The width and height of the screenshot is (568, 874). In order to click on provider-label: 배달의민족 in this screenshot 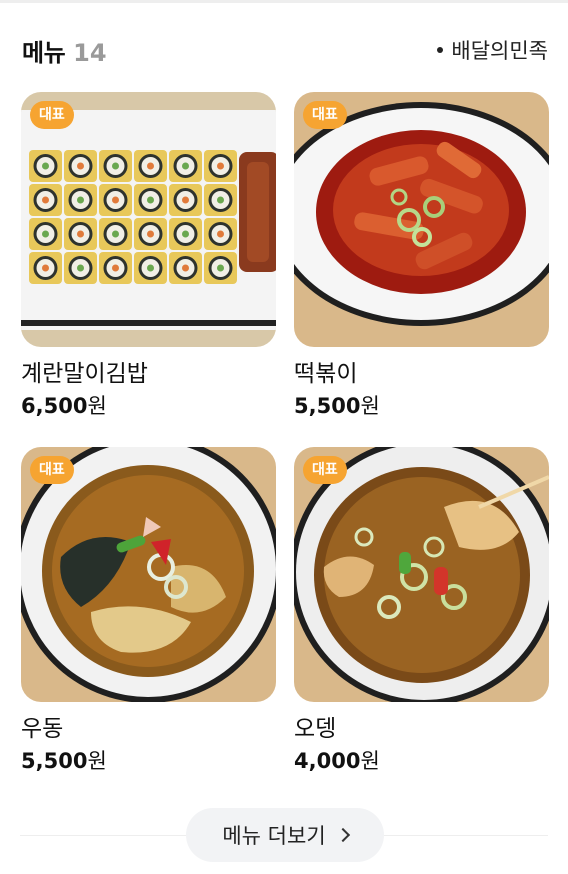, I will do `click(492, 50)`.